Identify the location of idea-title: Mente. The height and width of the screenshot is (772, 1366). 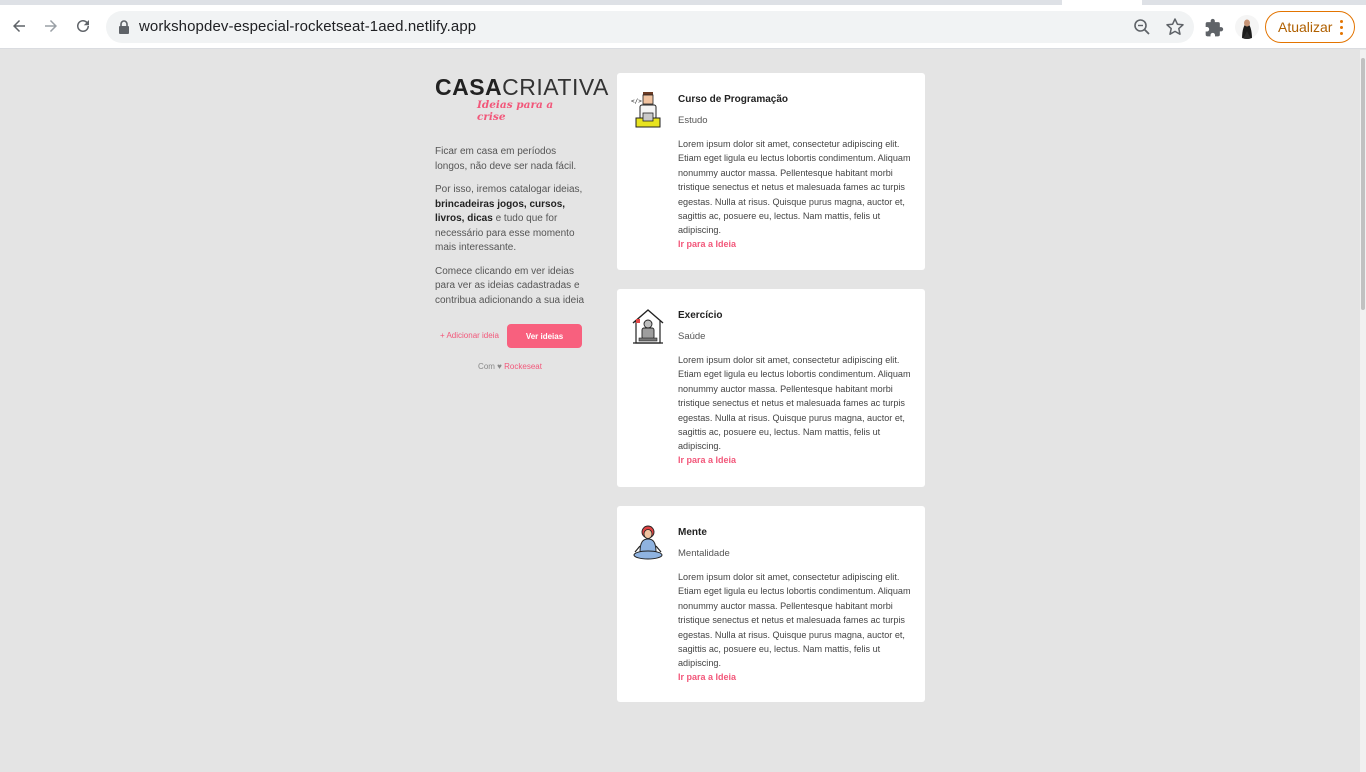
(692, 532).